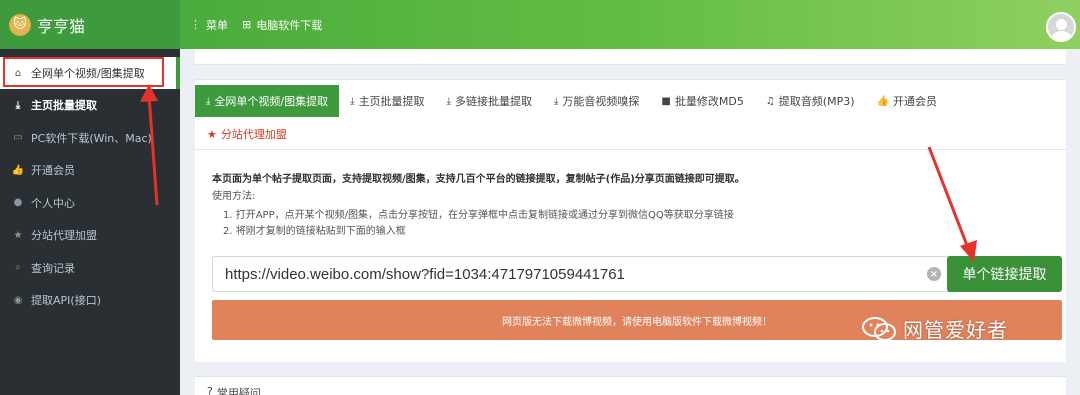  I want to click on brand-title: 亨亨猫, so click(61, 26).